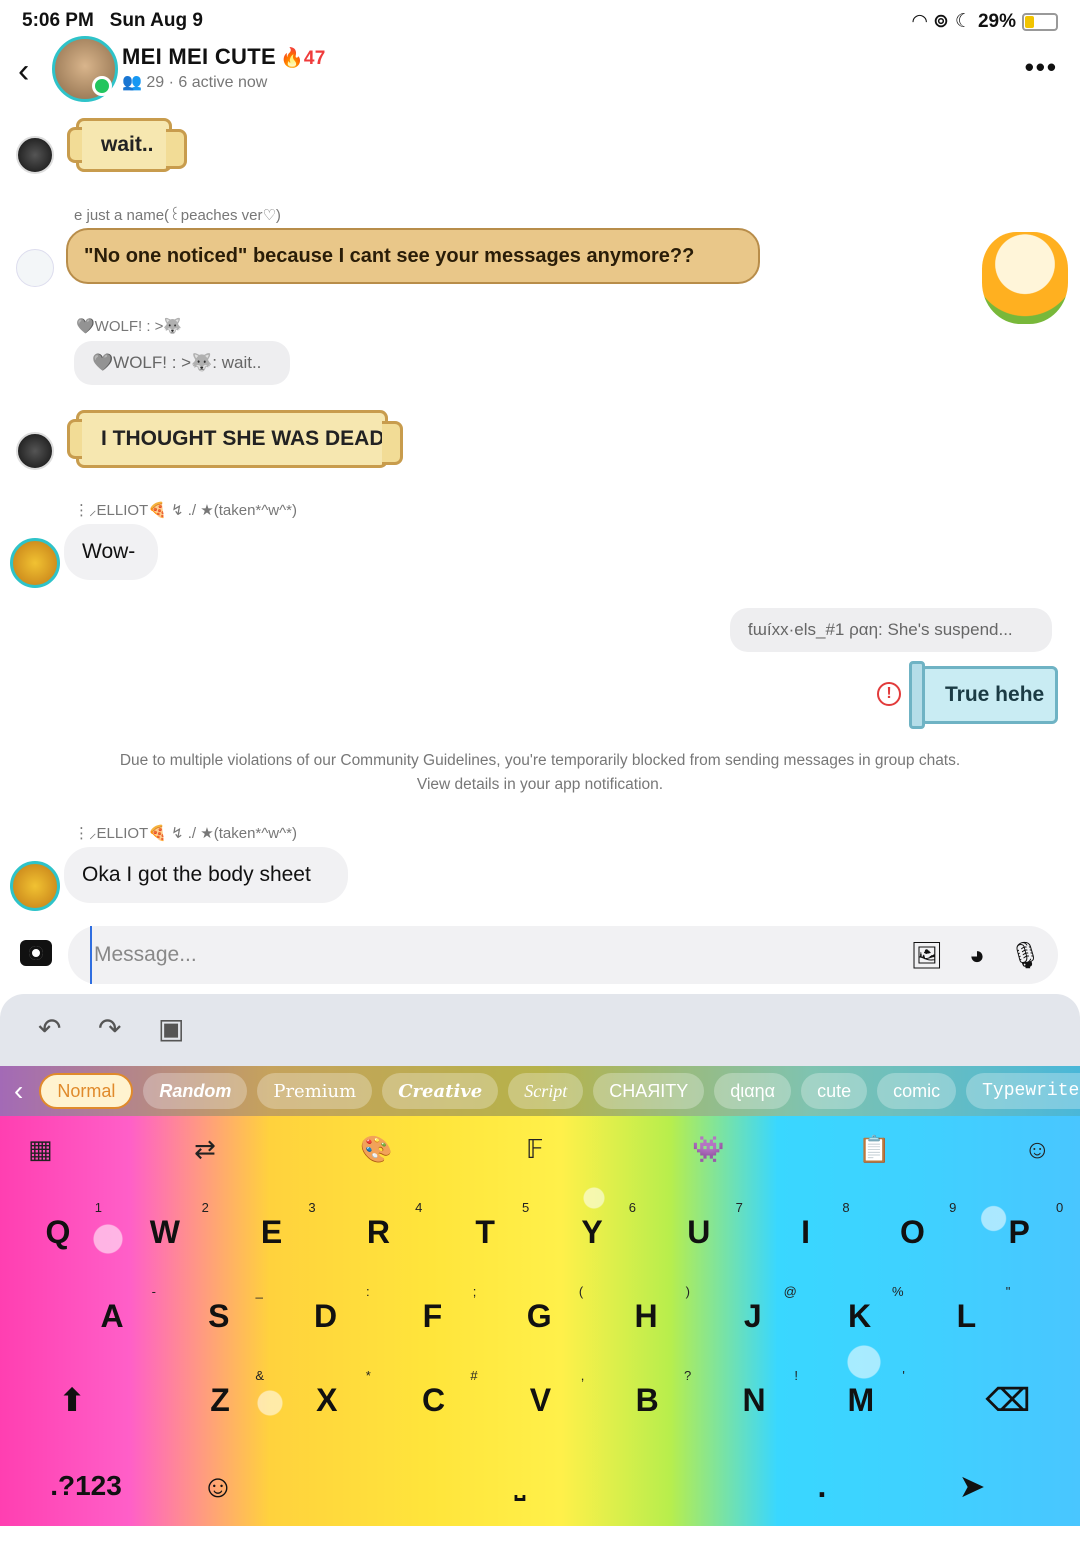 The height and width of the screenshot is (1553, 1080). What do you see at coordinates (165, 1232) in the screenshot?
I see `key-w: W2` at bounding box center [165, 1232].